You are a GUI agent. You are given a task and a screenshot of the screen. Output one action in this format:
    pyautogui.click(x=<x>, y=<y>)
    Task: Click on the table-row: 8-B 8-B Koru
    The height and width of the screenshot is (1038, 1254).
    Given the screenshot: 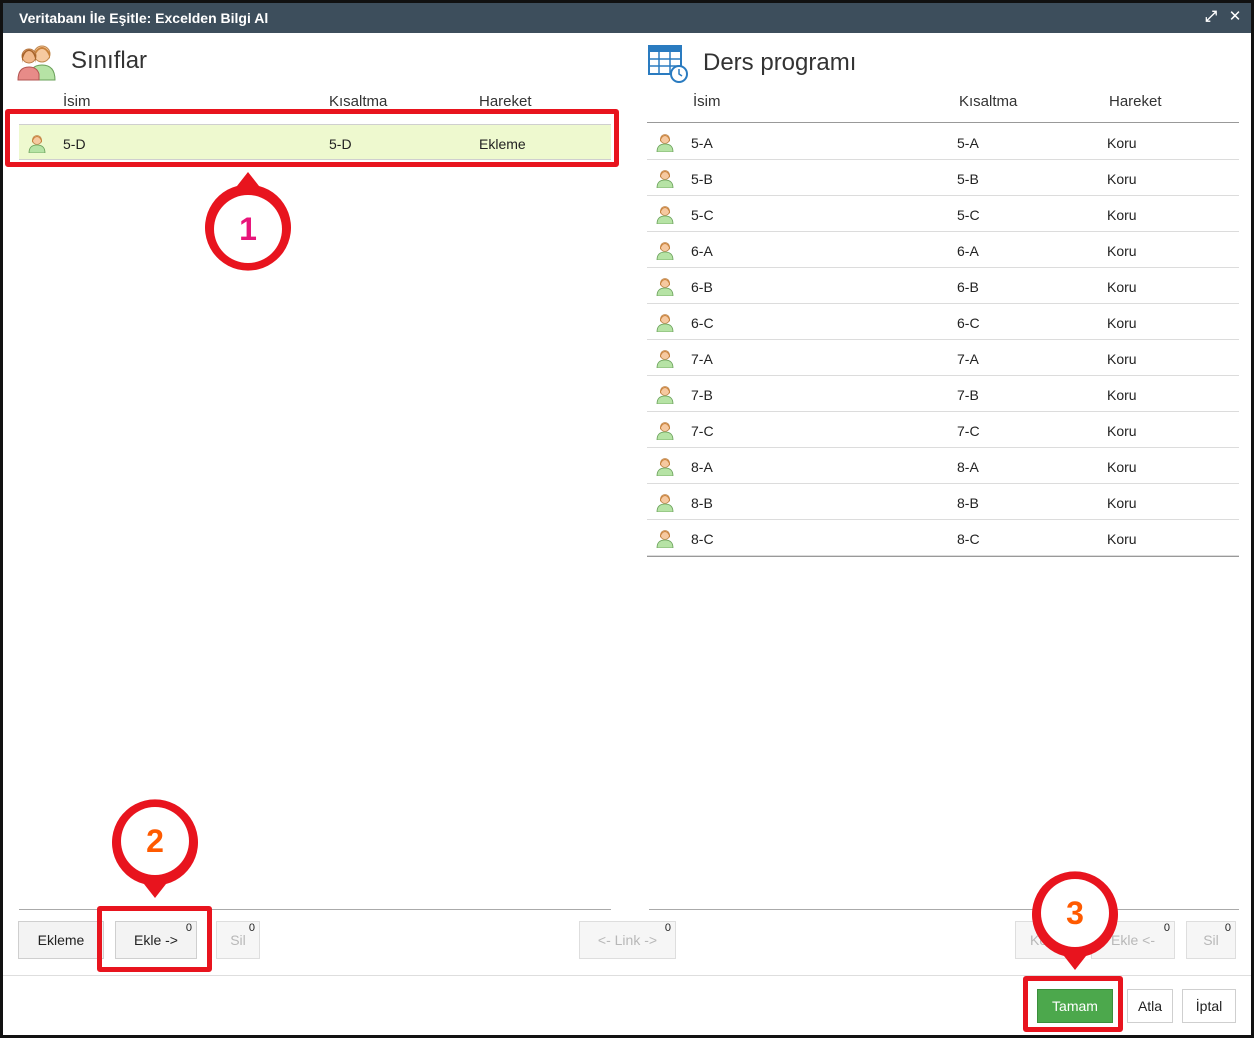 What is the action you would take?
    pyautogui.click(x=943, y=502)
    